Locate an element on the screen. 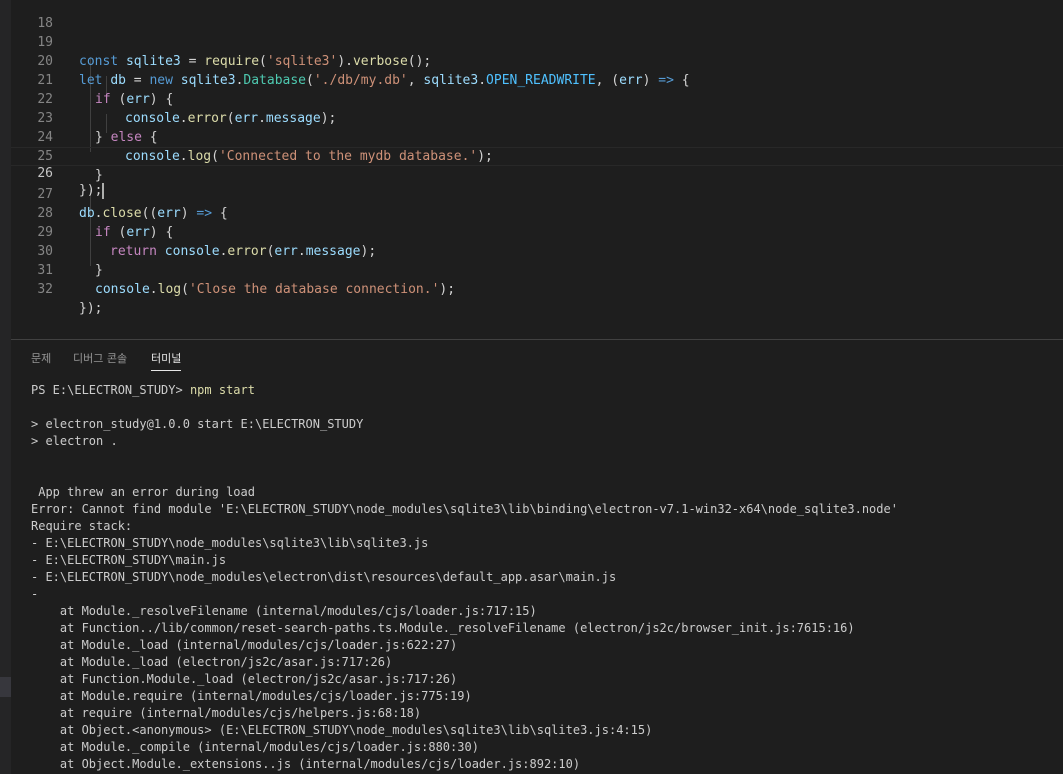 The image size is (1063, 774). token: ( is located at coordinates (185, 289).